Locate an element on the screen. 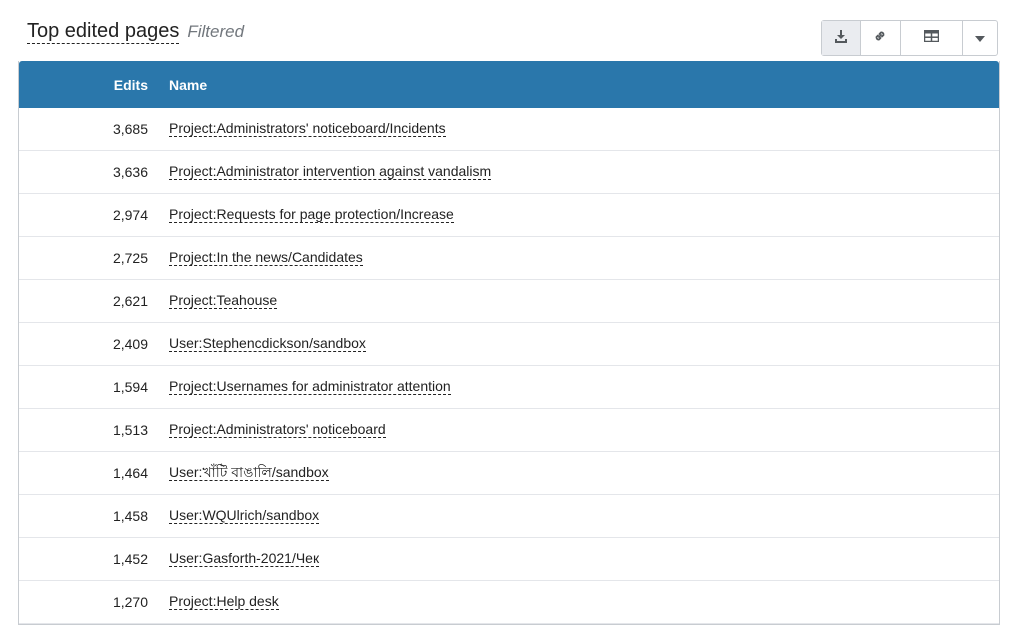  link-icon is located at coordinates (880, 38).